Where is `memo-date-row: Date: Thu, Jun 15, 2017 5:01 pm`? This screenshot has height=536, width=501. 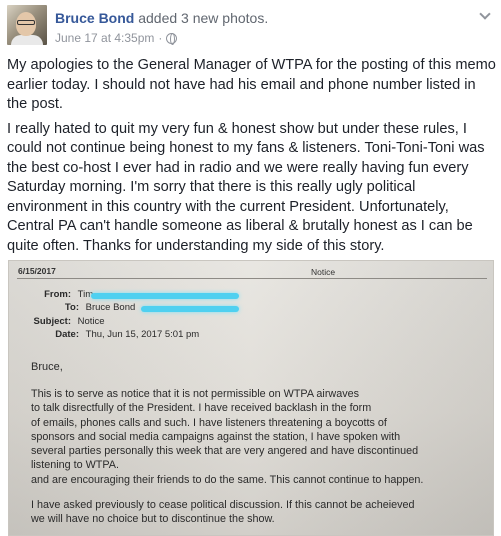
memo-date-row: Date: Thu, Jun 15, 2017 5:01 pm is located at coordinates (113, 334).